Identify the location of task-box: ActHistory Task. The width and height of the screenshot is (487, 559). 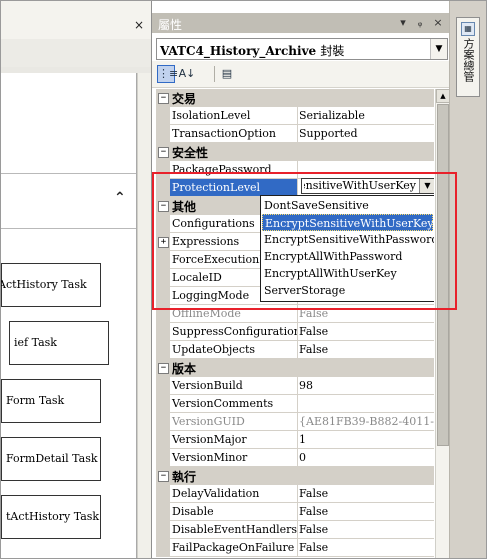
(51, 285).